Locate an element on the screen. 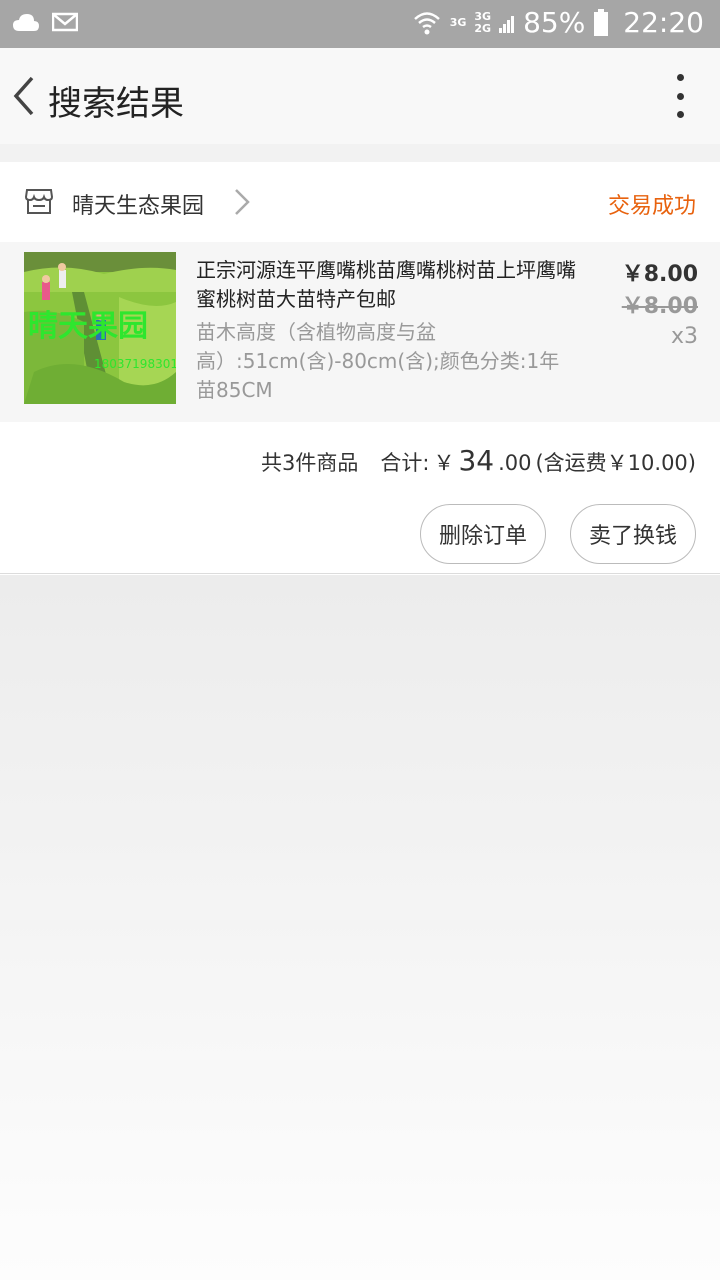 The height and width of the screenshot is (1280, 720). product-image: 晴天果园 18037198301 is located at coordinates (100, 328).